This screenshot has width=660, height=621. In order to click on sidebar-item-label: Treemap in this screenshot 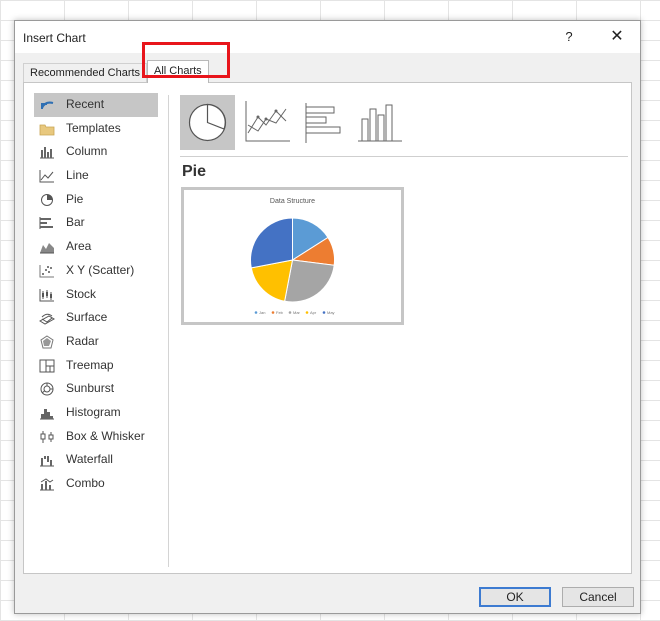, I will do `click(90, 364)`.